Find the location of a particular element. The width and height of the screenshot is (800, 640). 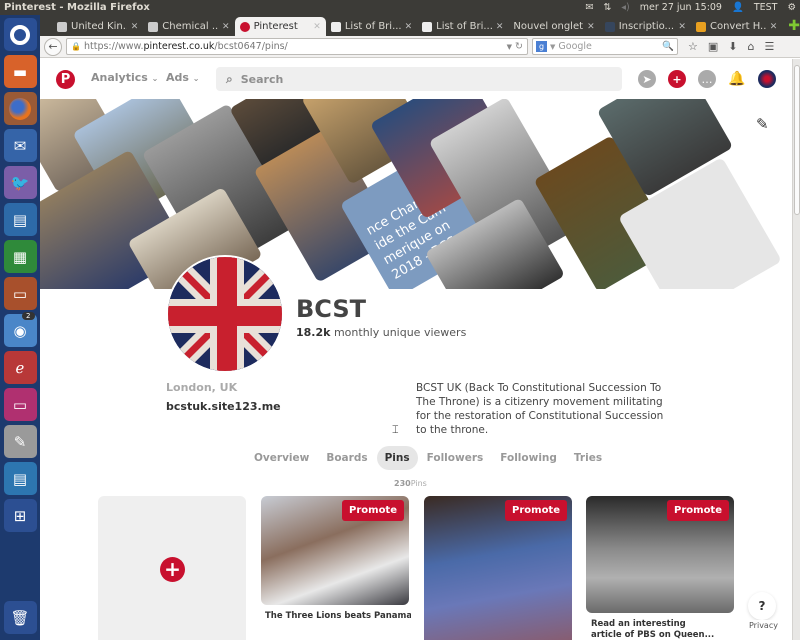

files-folder-icon: ▬ is located at coordinates (20, 71).